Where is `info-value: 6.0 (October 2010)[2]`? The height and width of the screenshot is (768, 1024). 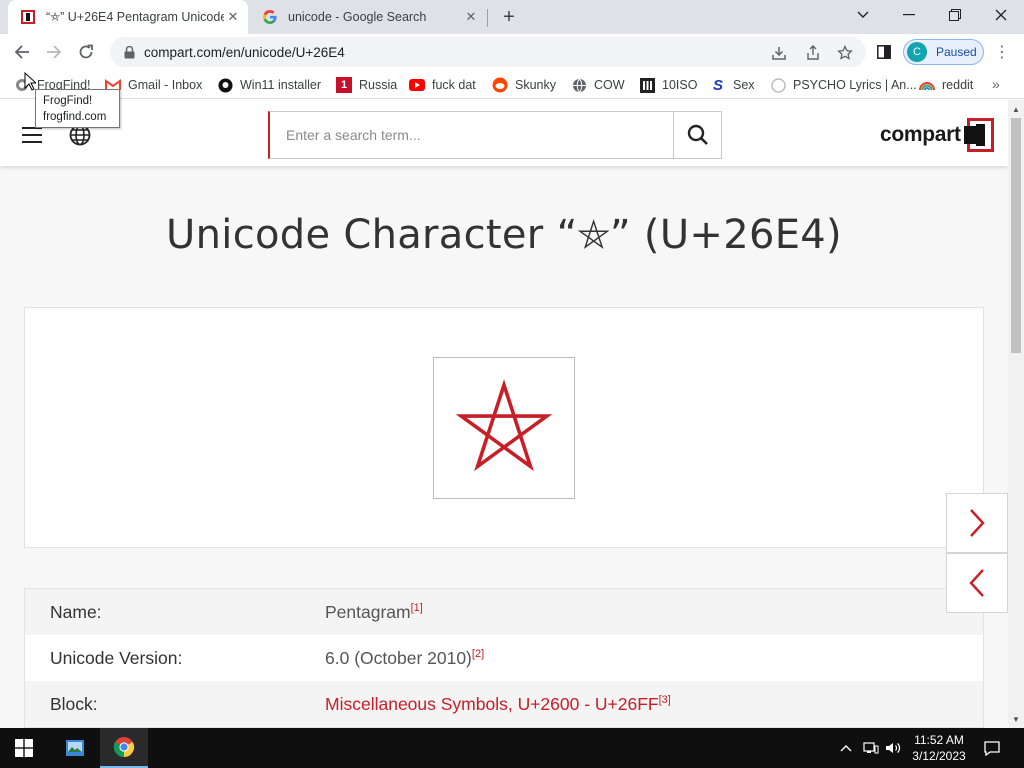 info-value: 6.0 (October 2010)[2] is located at coordinates (404, 658).